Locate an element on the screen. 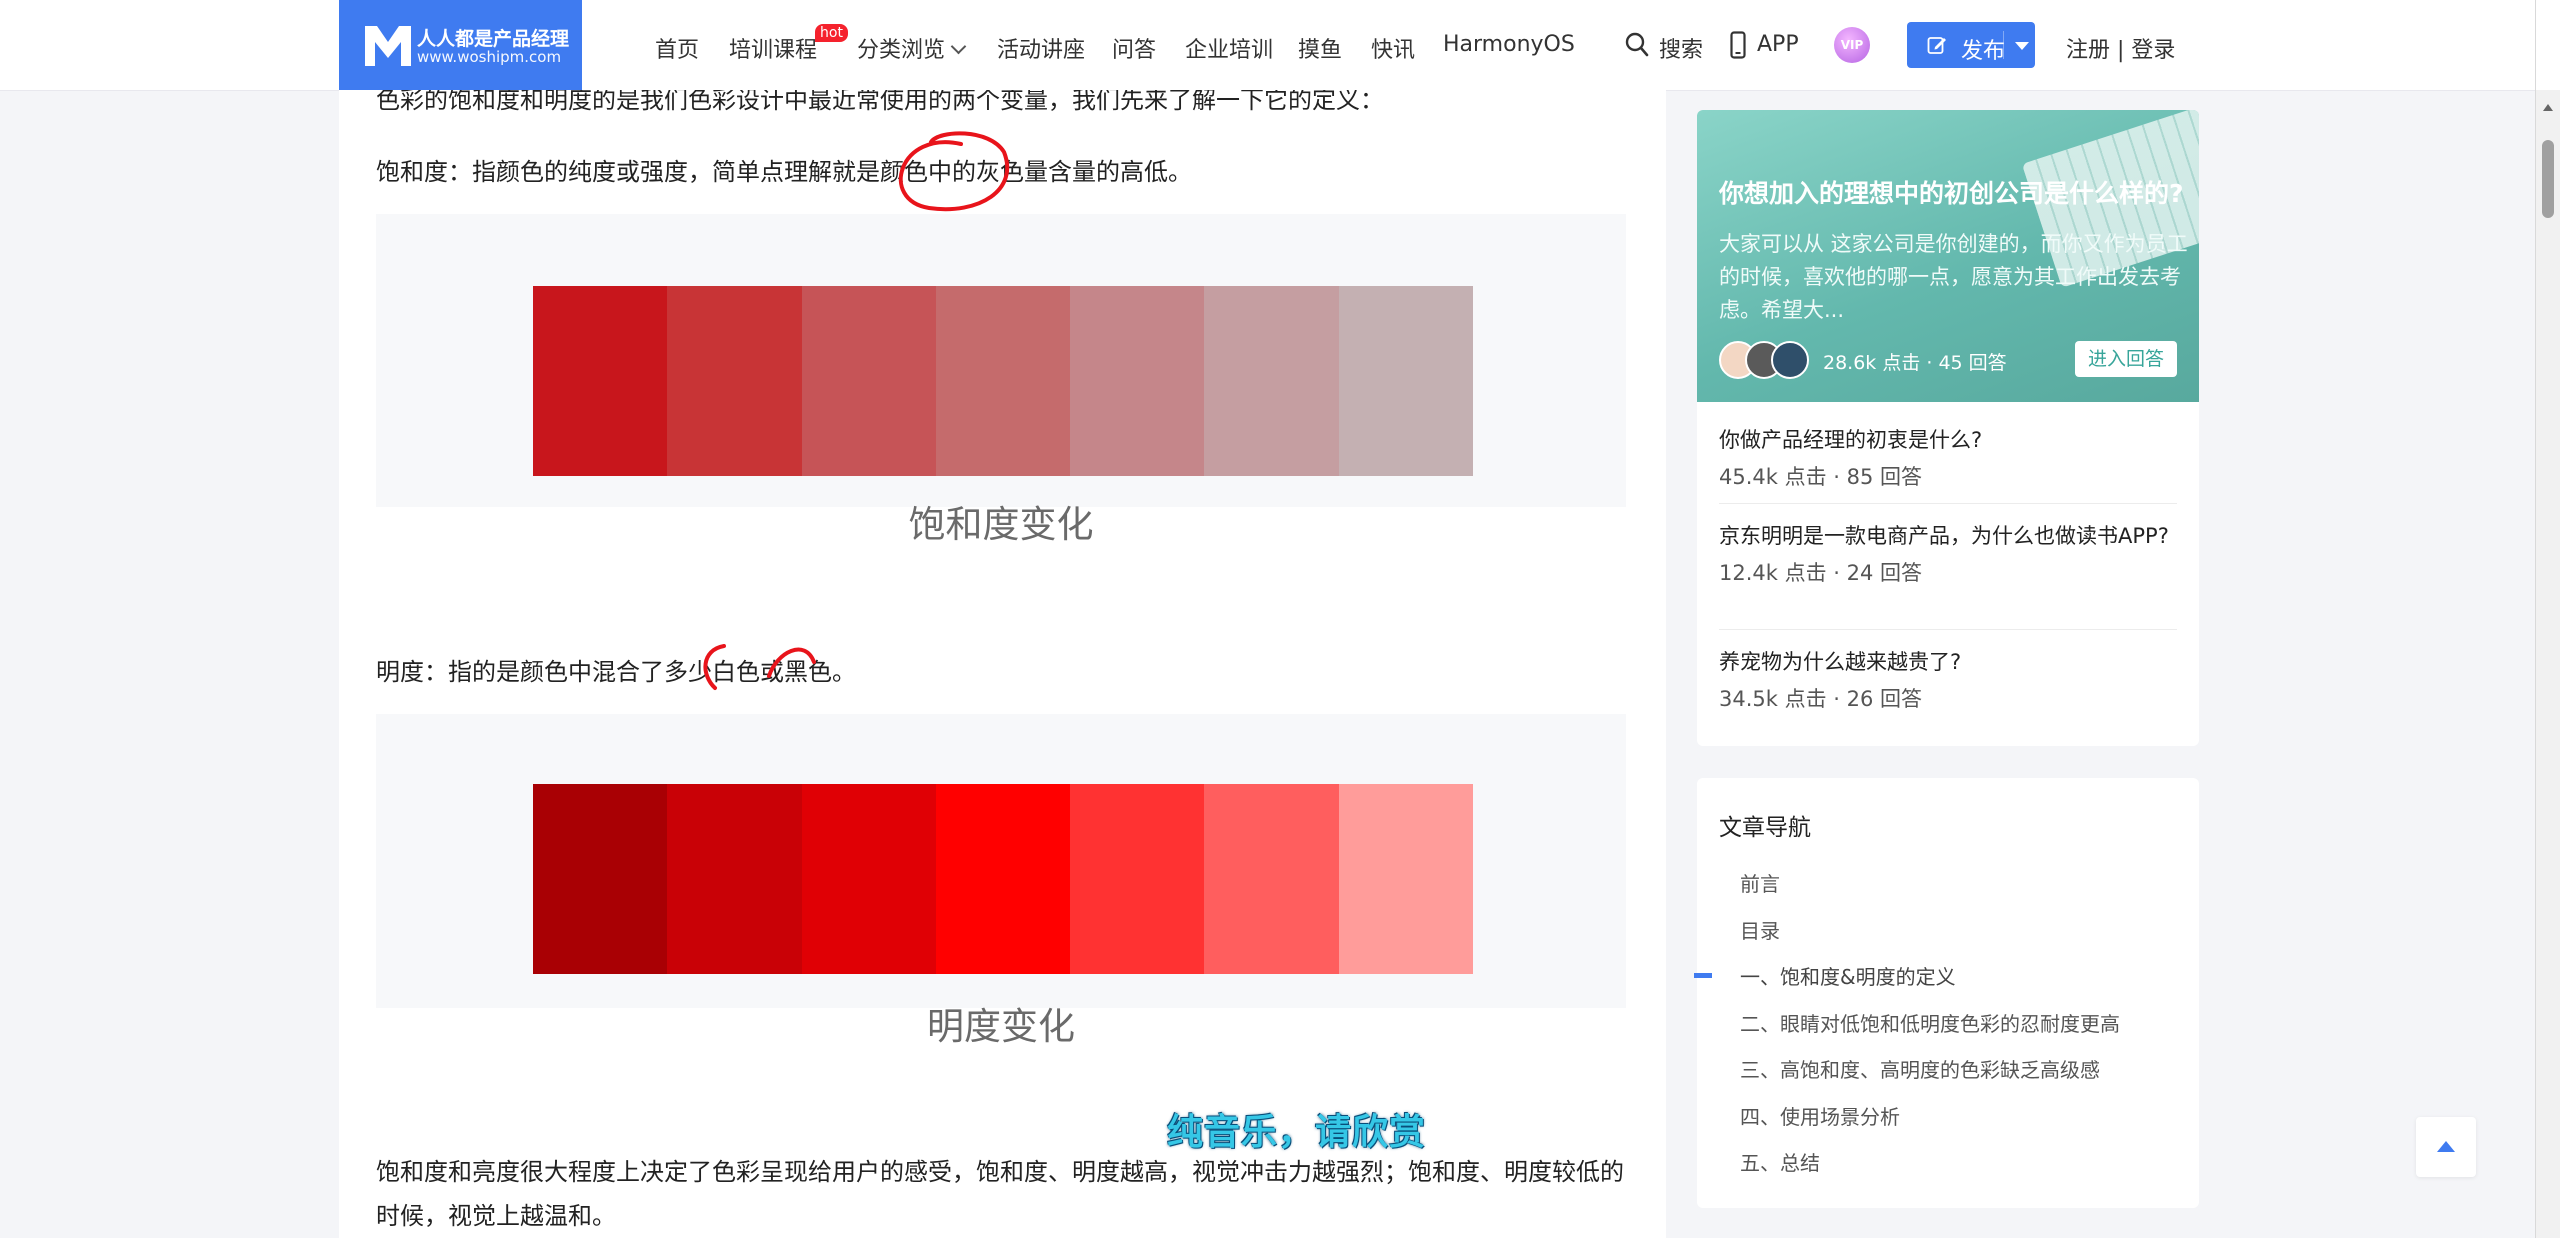 The width and height of the screenshot is (2560, 1238). publish-label: 发布 is located at coordinates (1983, 51).